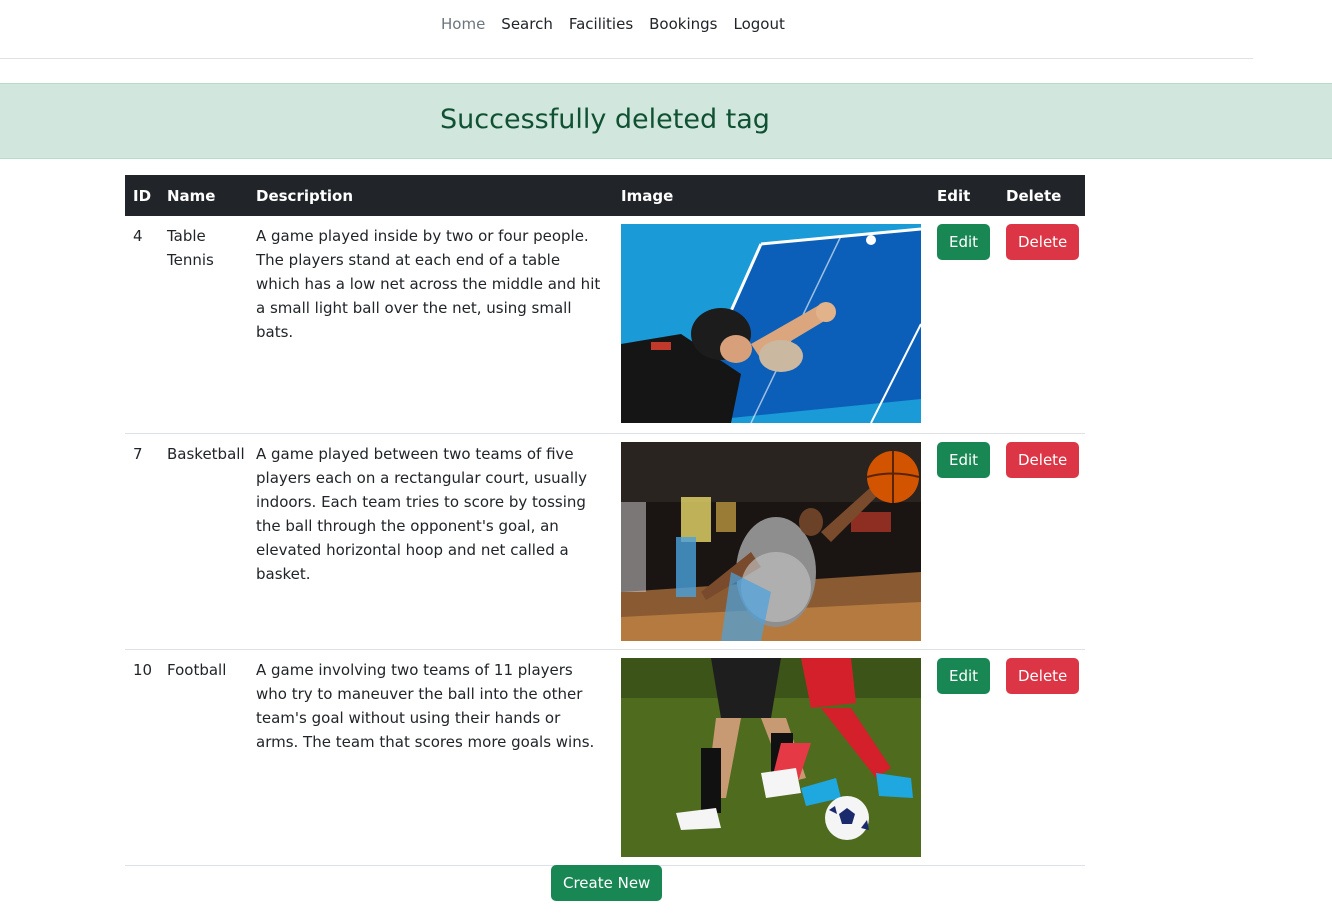 The height and width of the screenshot is (913, 1332). I want to click on create-new-button: Create New, so click(607, 883).